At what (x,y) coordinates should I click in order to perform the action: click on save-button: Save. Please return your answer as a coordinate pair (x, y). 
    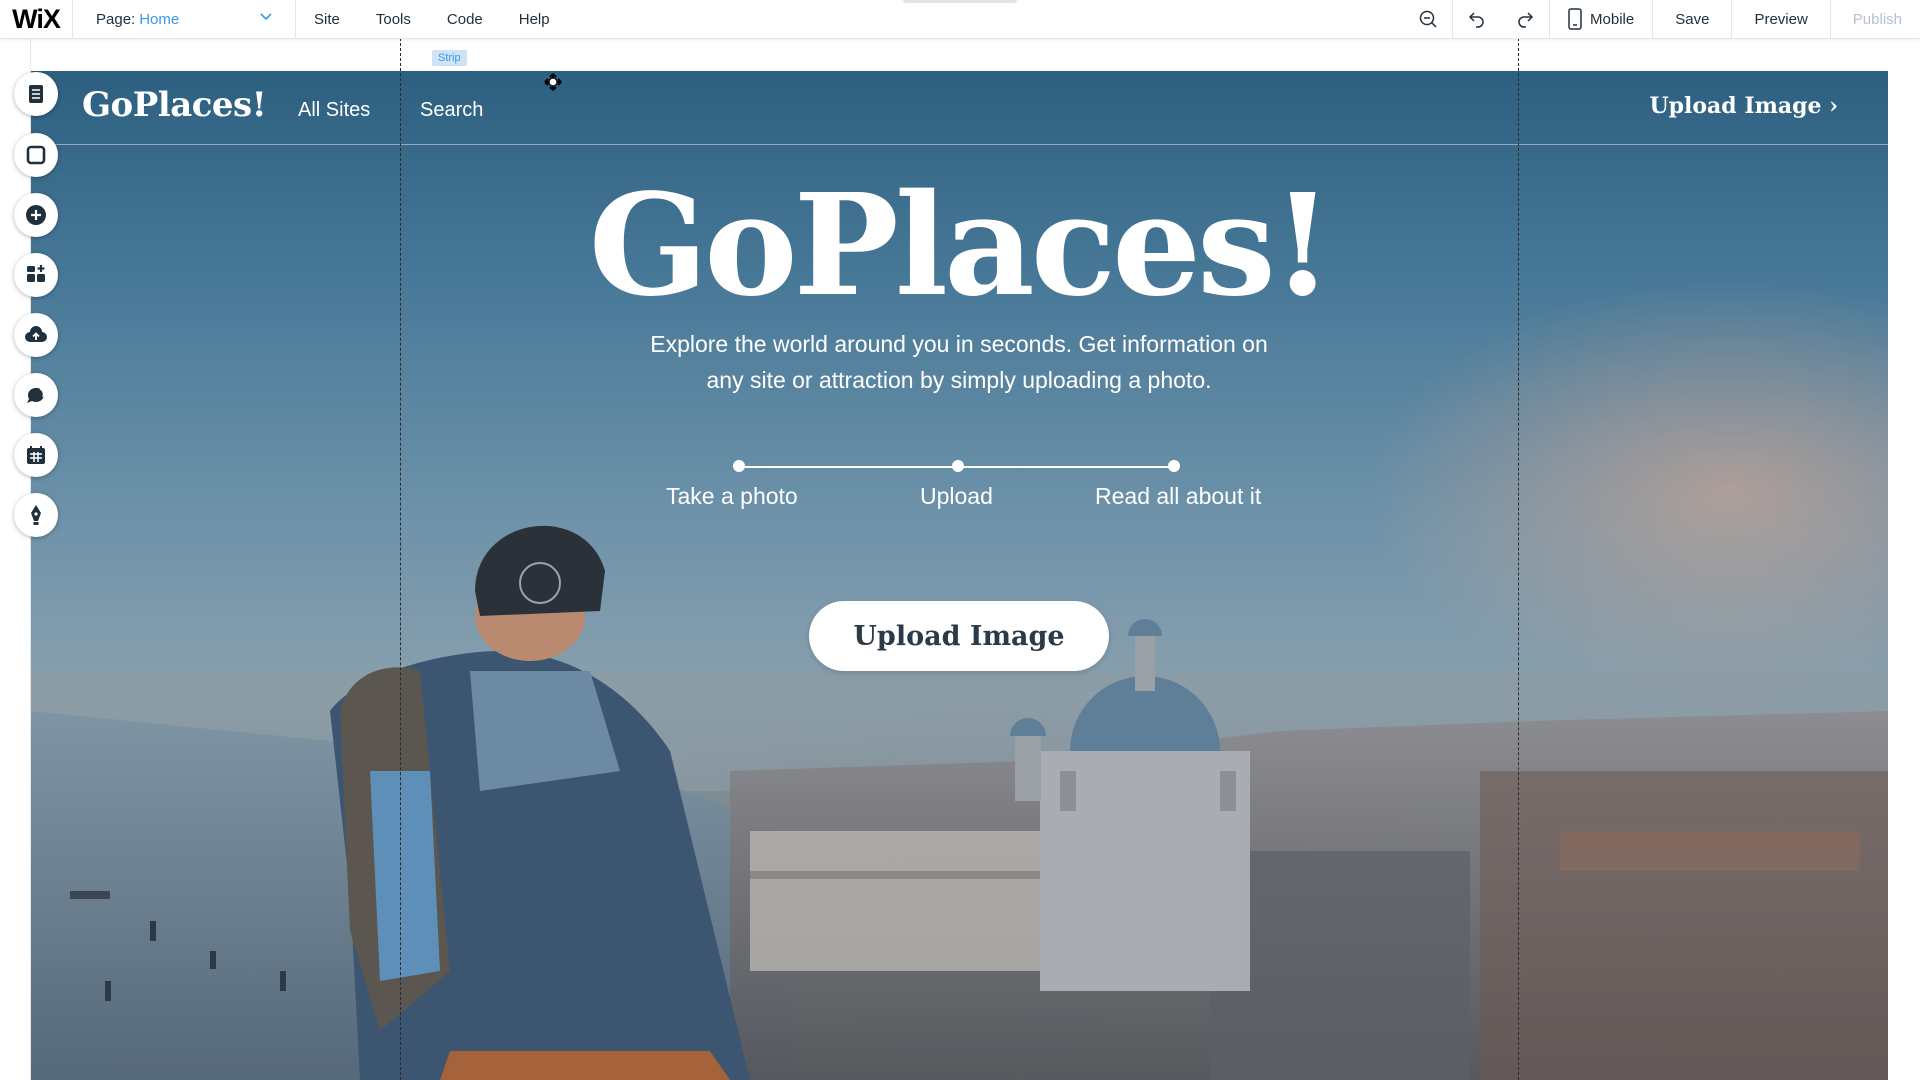
    Looking at the image, I should click on (1692, 19).